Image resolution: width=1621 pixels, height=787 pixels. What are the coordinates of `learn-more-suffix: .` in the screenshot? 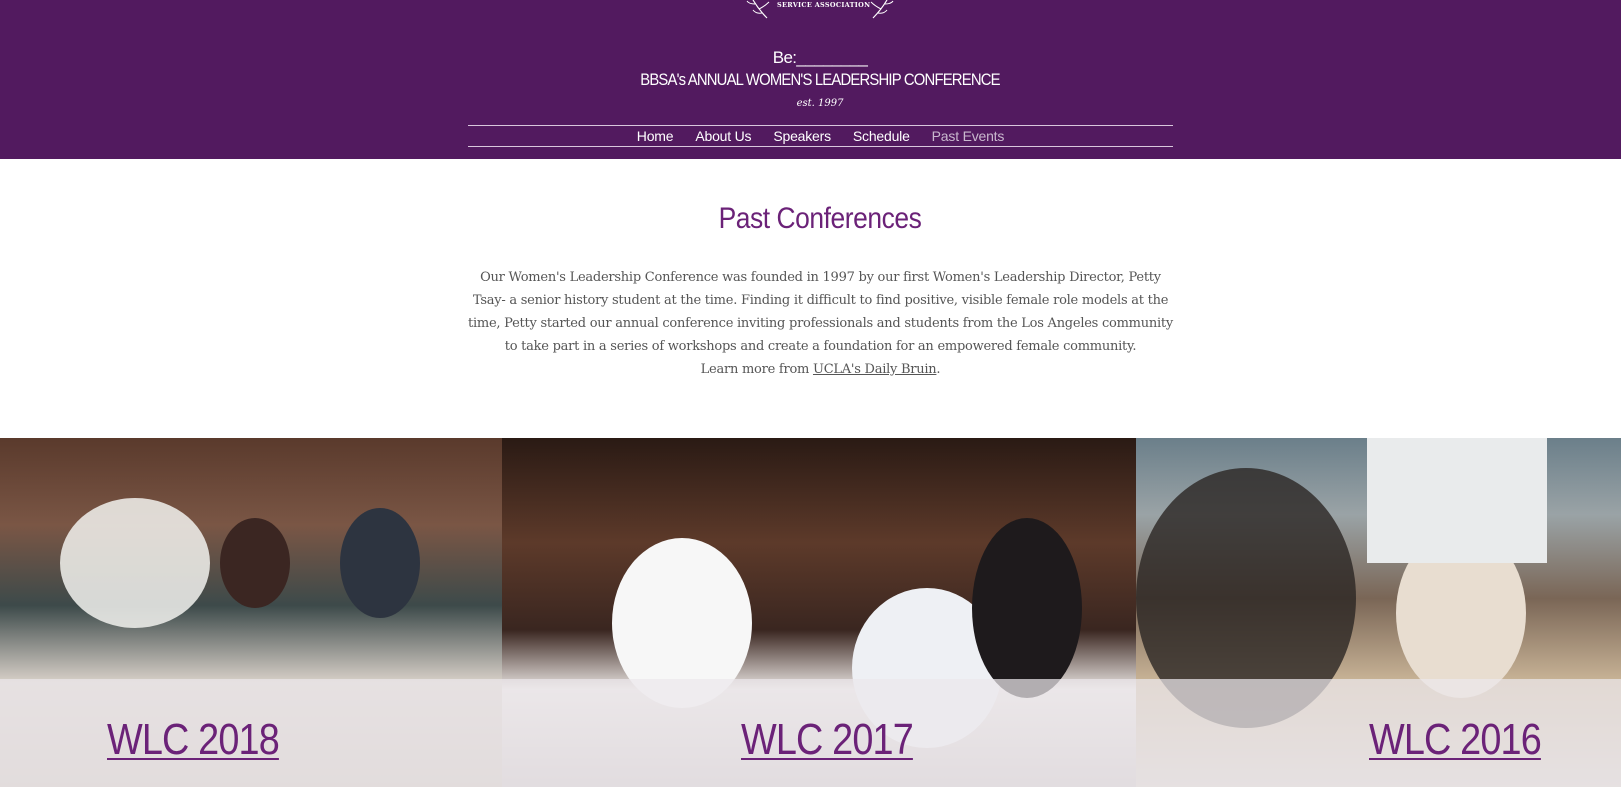 It's located at (938, 369).